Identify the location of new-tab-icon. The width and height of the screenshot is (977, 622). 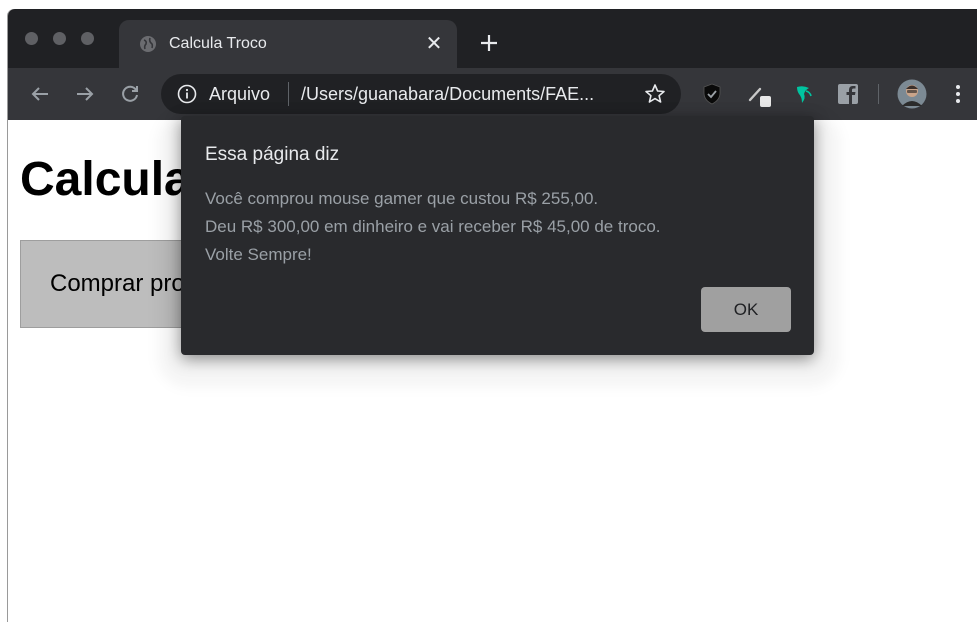
(489, 43).